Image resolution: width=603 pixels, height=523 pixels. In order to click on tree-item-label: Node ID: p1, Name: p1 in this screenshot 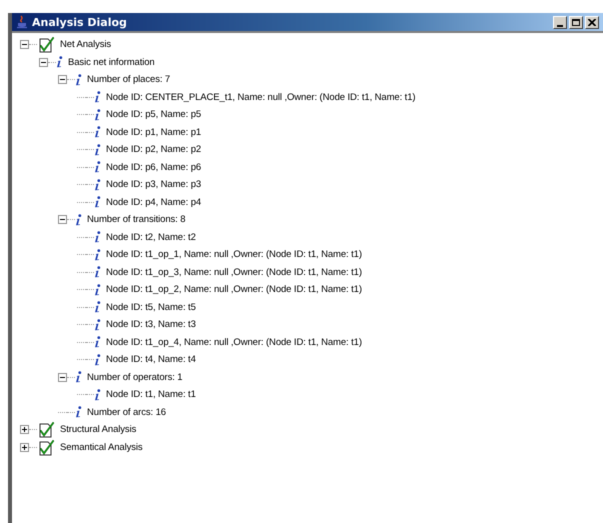, I will do `click(154, 132)`.